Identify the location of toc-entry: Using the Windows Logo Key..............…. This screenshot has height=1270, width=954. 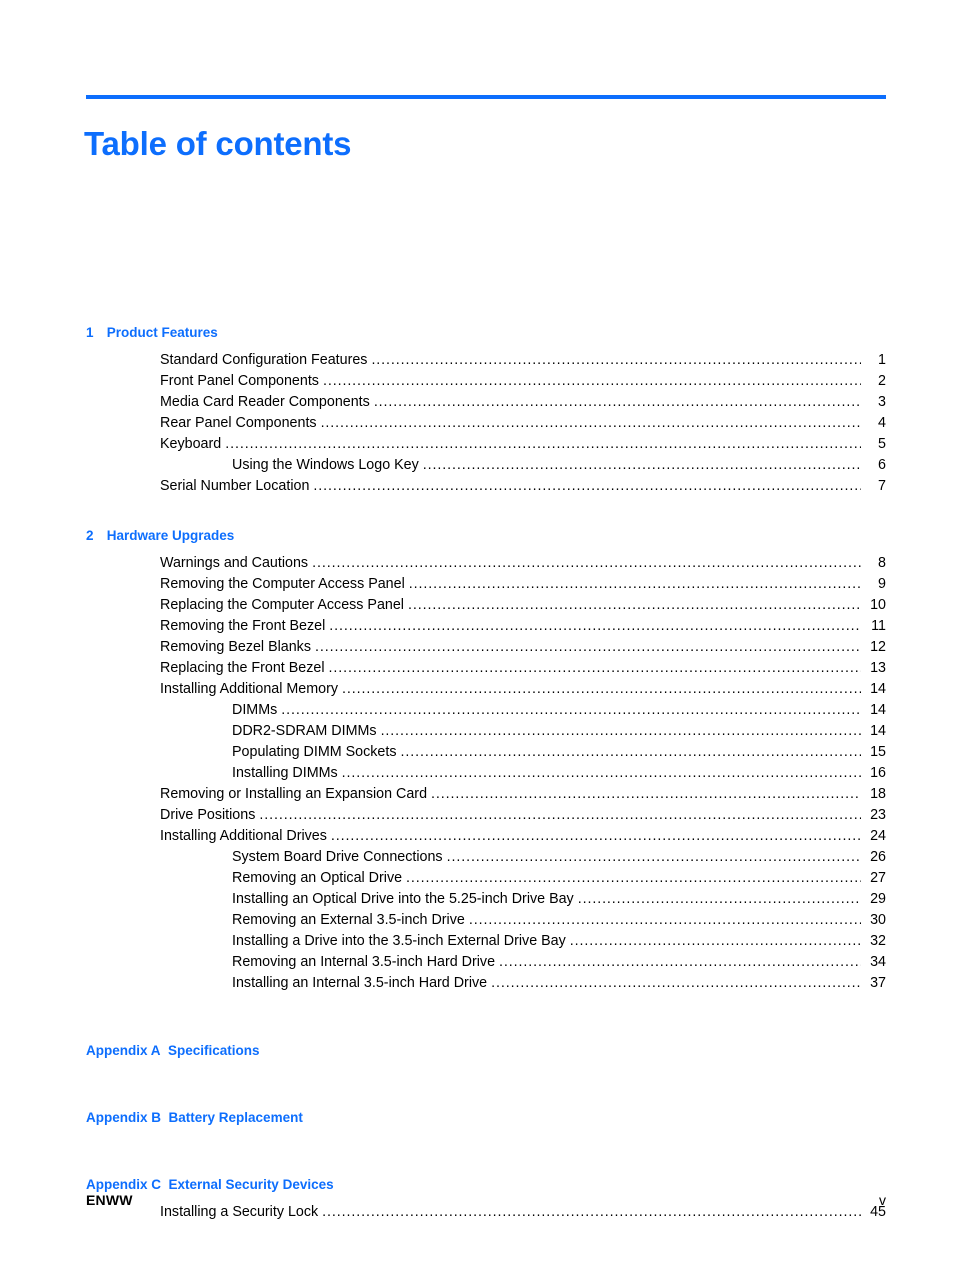
(486, 465).